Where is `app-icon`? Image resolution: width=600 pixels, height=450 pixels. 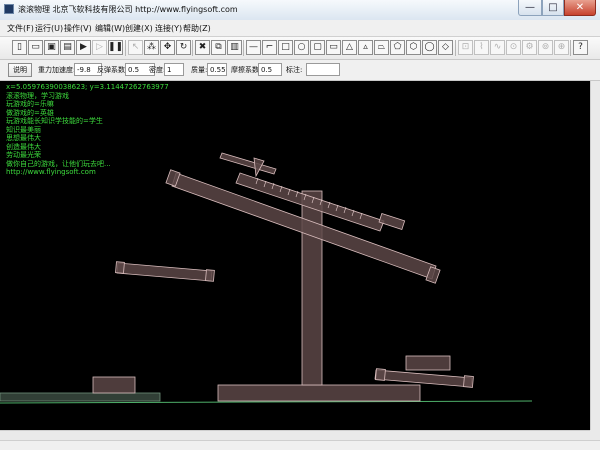 app-icon is located at coordinates (9, 9).